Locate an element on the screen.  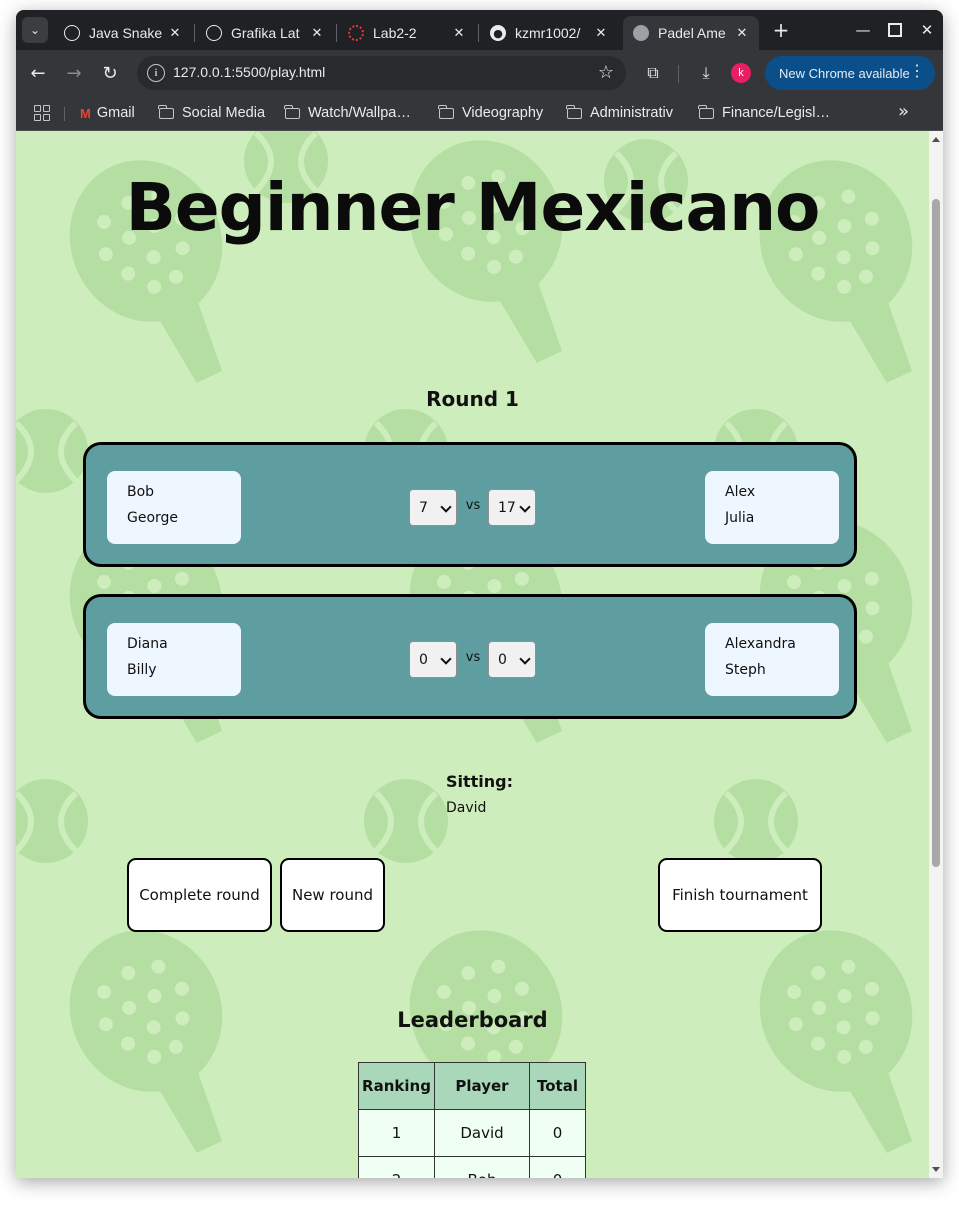
close-window-button: ✕ is located at coordinates (927, 30).